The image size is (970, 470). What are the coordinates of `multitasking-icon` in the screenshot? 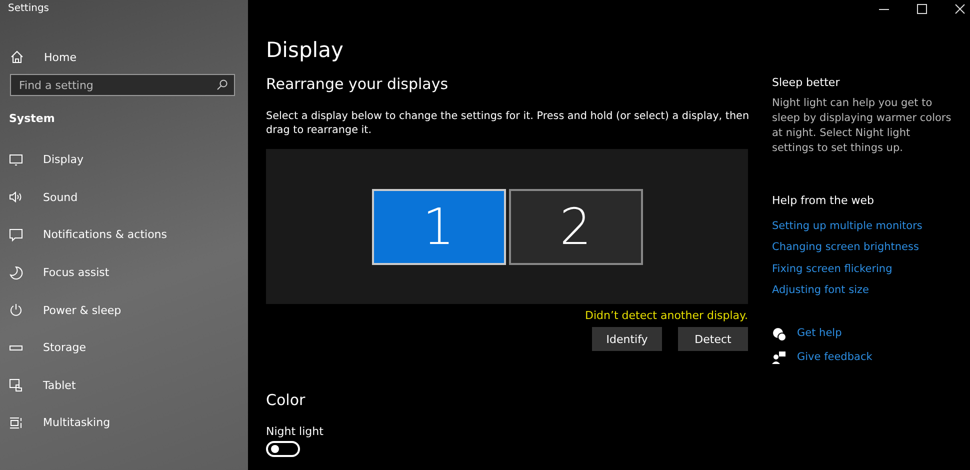 It's located at (16, 423).